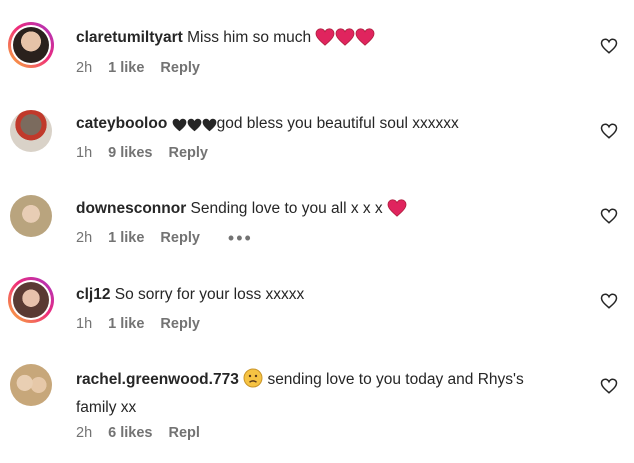  I want to click on comment-body: claretumiltyart Miss him so much, so click(316, 40).